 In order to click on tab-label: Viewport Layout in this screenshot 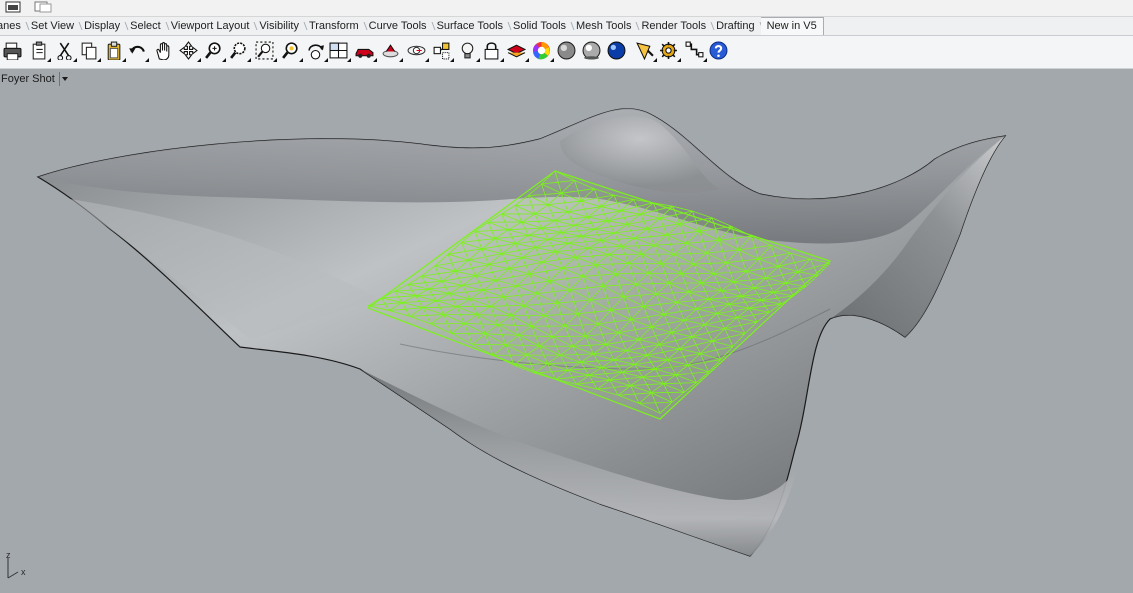, I will do `click(210, 26)`.